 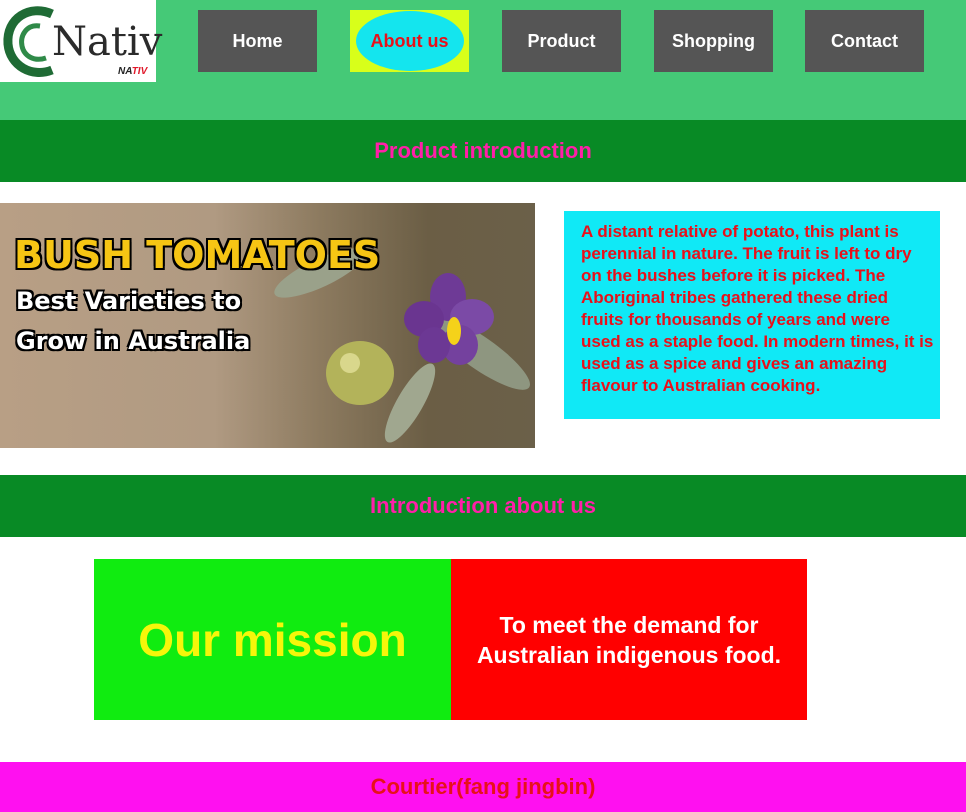 I want to click on nav-about-label: About us, so click(x=409, y=40).